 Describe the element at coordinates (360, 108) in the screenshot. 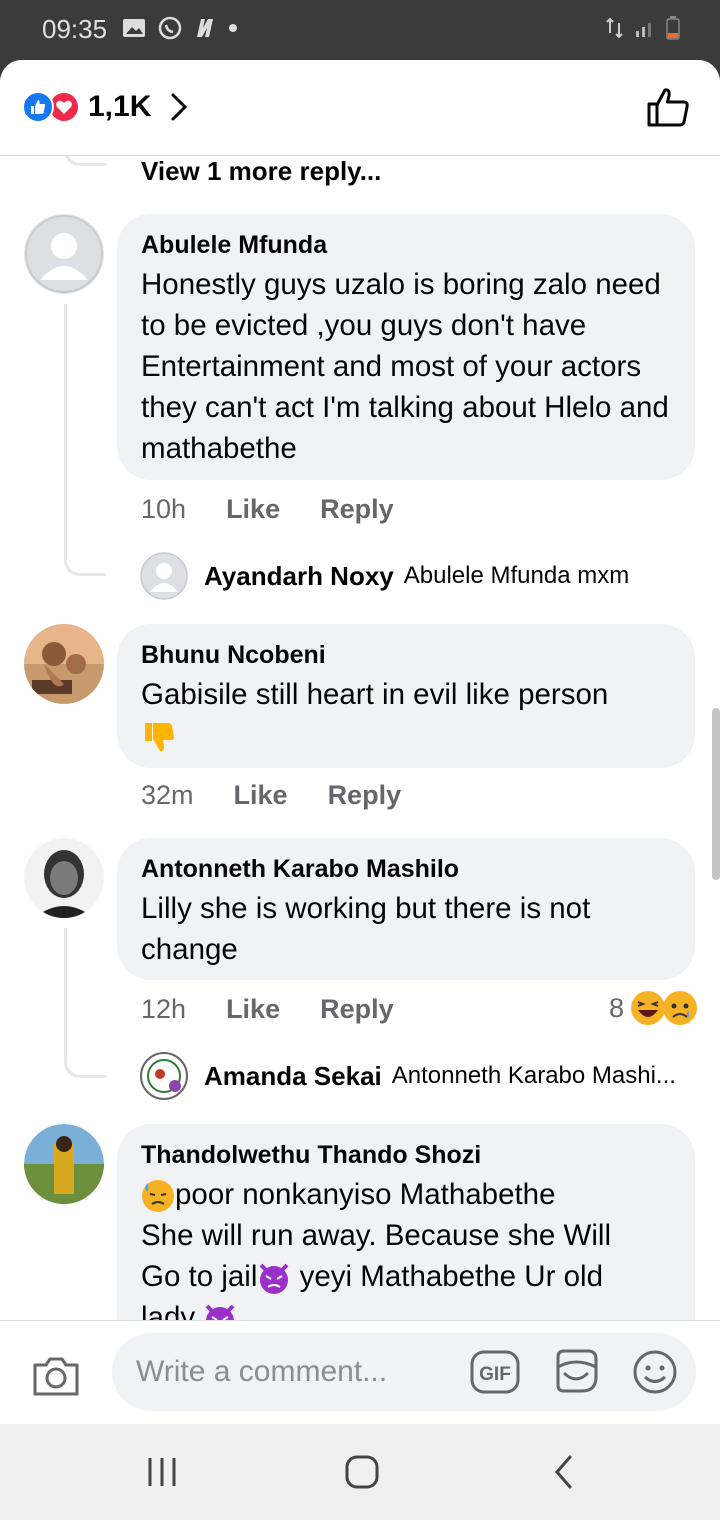

I see `reactions-header: 1,1K` at that location.